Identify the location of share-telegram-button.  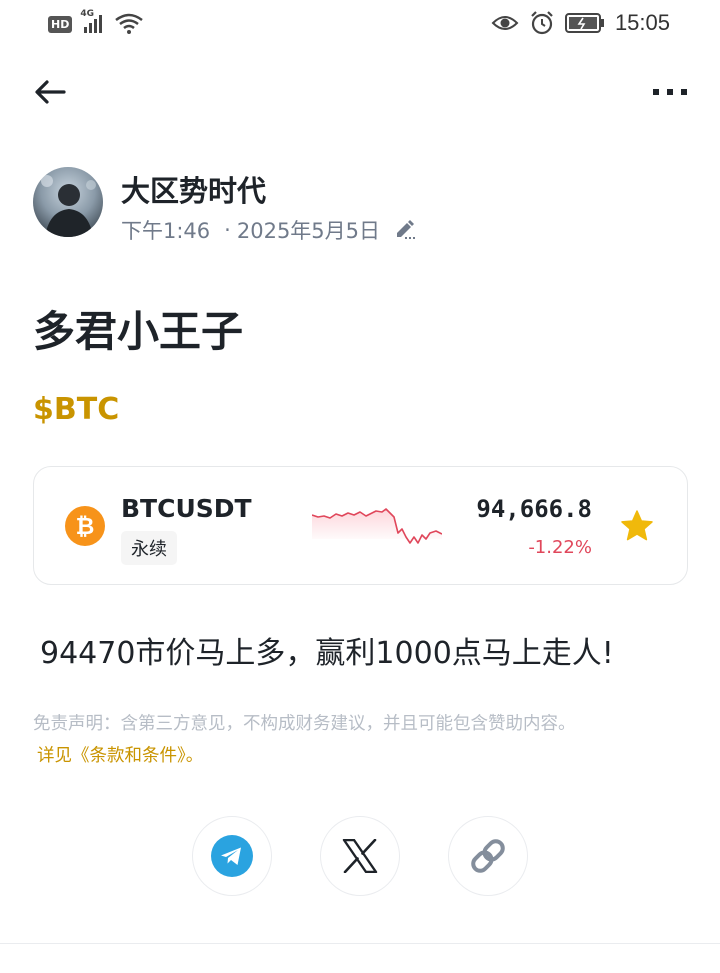
(232, 856).